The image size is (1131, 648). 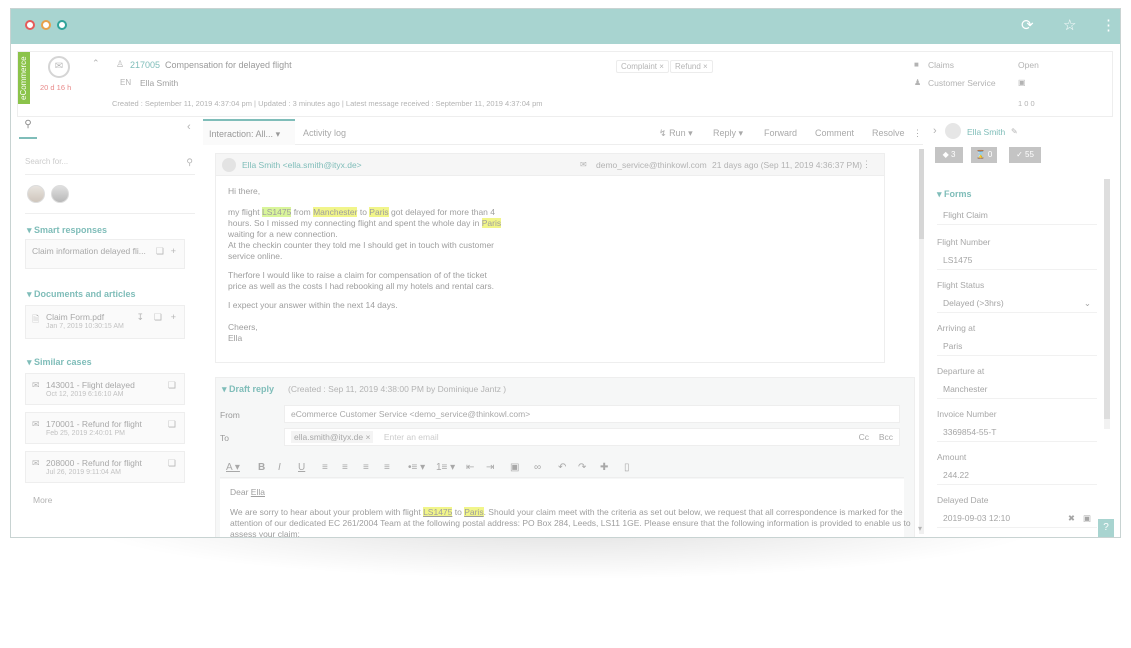 I want to click on tab-activity-log: Activity log, so click(x=324, y=133).